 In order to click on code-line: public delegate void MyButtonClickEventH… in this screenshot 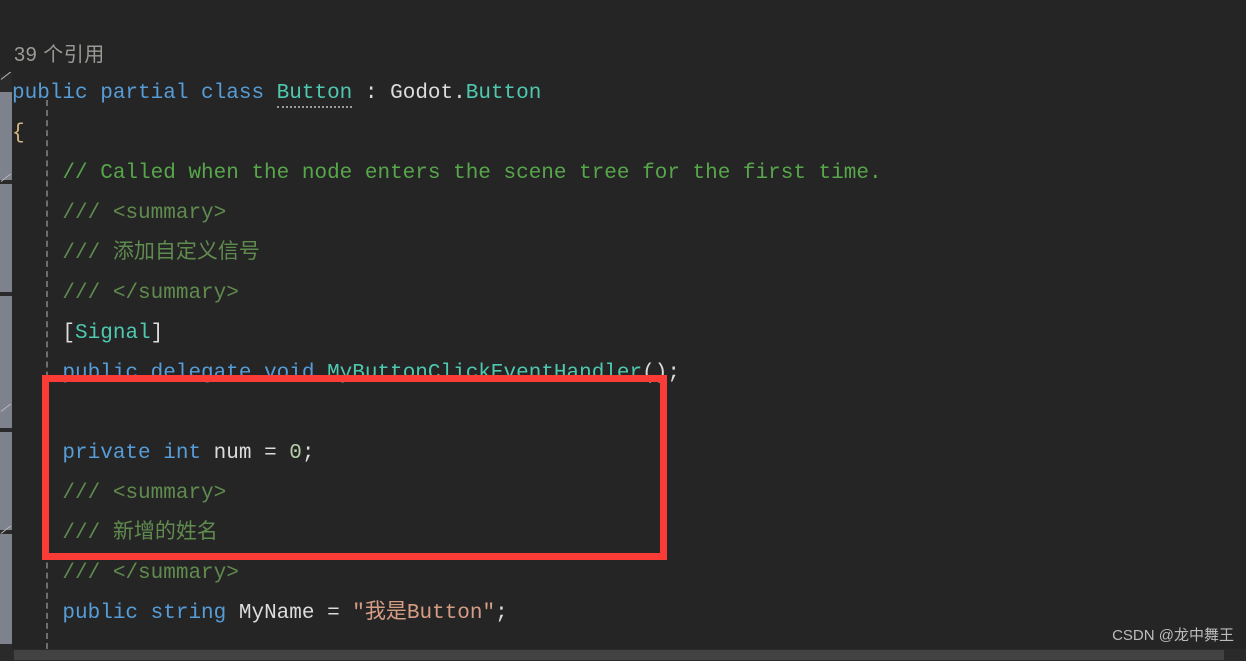, I will do `click(629, 374)`.